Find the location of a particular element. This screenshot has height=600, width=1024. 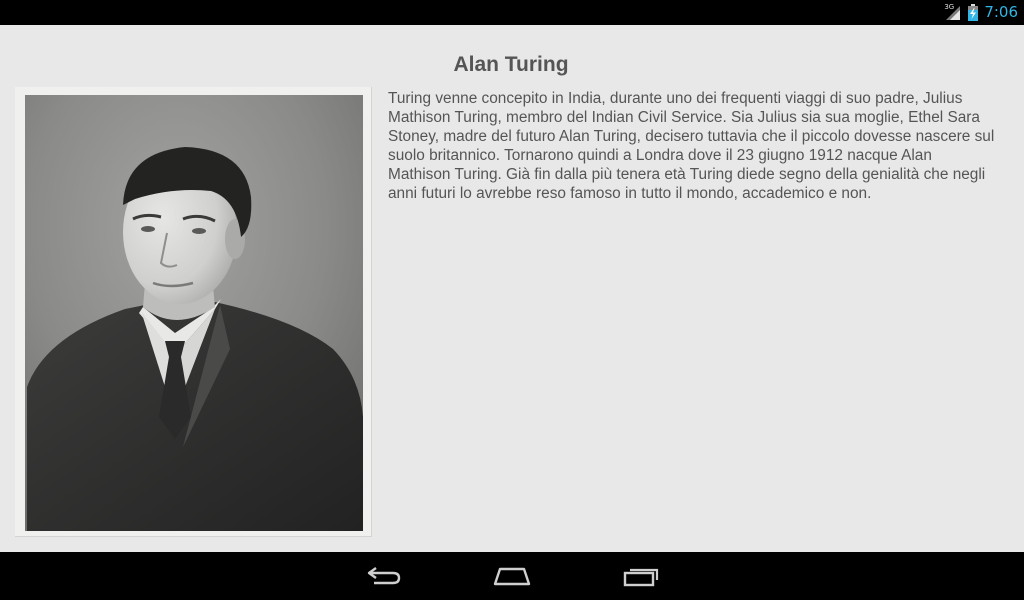

battery-charging-icon is located at coordinates (973, 12).